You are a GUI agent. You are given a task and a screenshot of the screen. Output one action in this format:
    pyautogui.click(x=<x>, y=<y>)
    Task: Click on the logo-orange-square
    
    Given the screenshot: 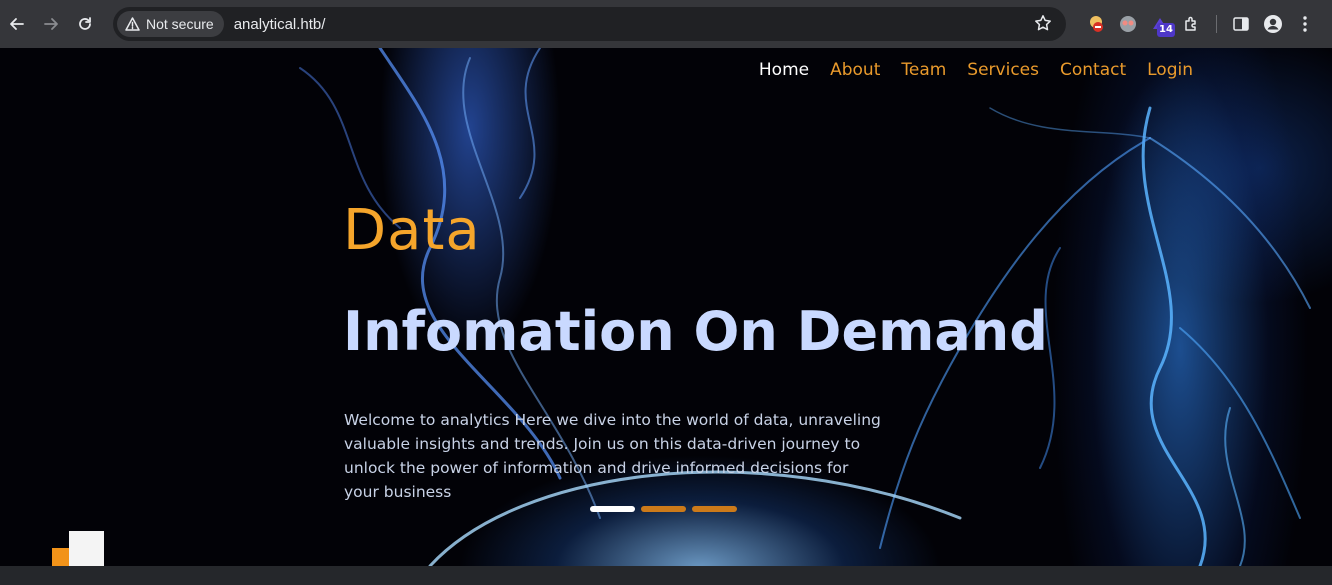 What is the action you would take?
    pyautogui.click(x=60, y=557)
    